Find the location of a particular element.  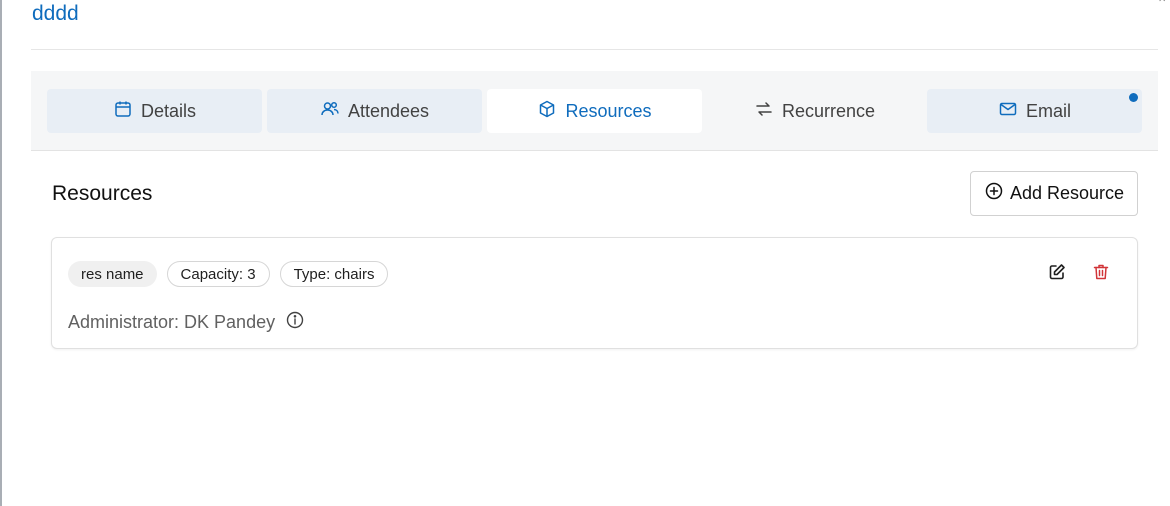

trash-icon is located at coordinates (1101, 274).